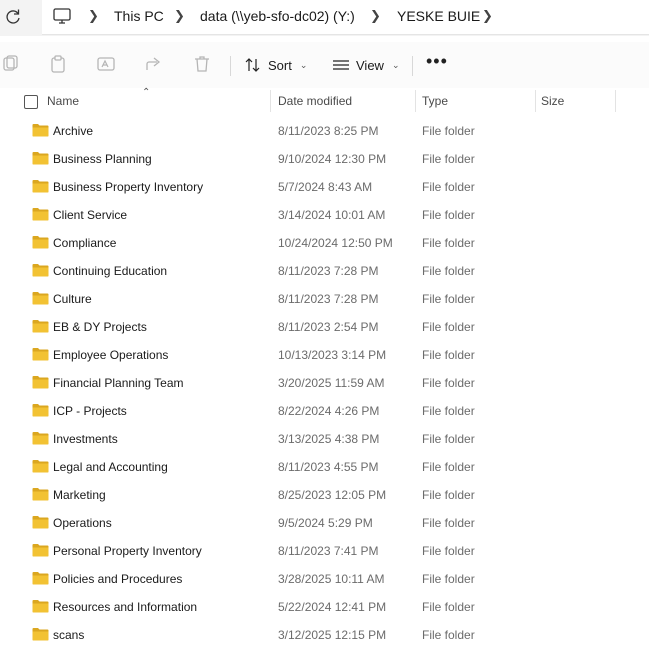  I want to click on file-name: Business Planning, so click(102, 159).